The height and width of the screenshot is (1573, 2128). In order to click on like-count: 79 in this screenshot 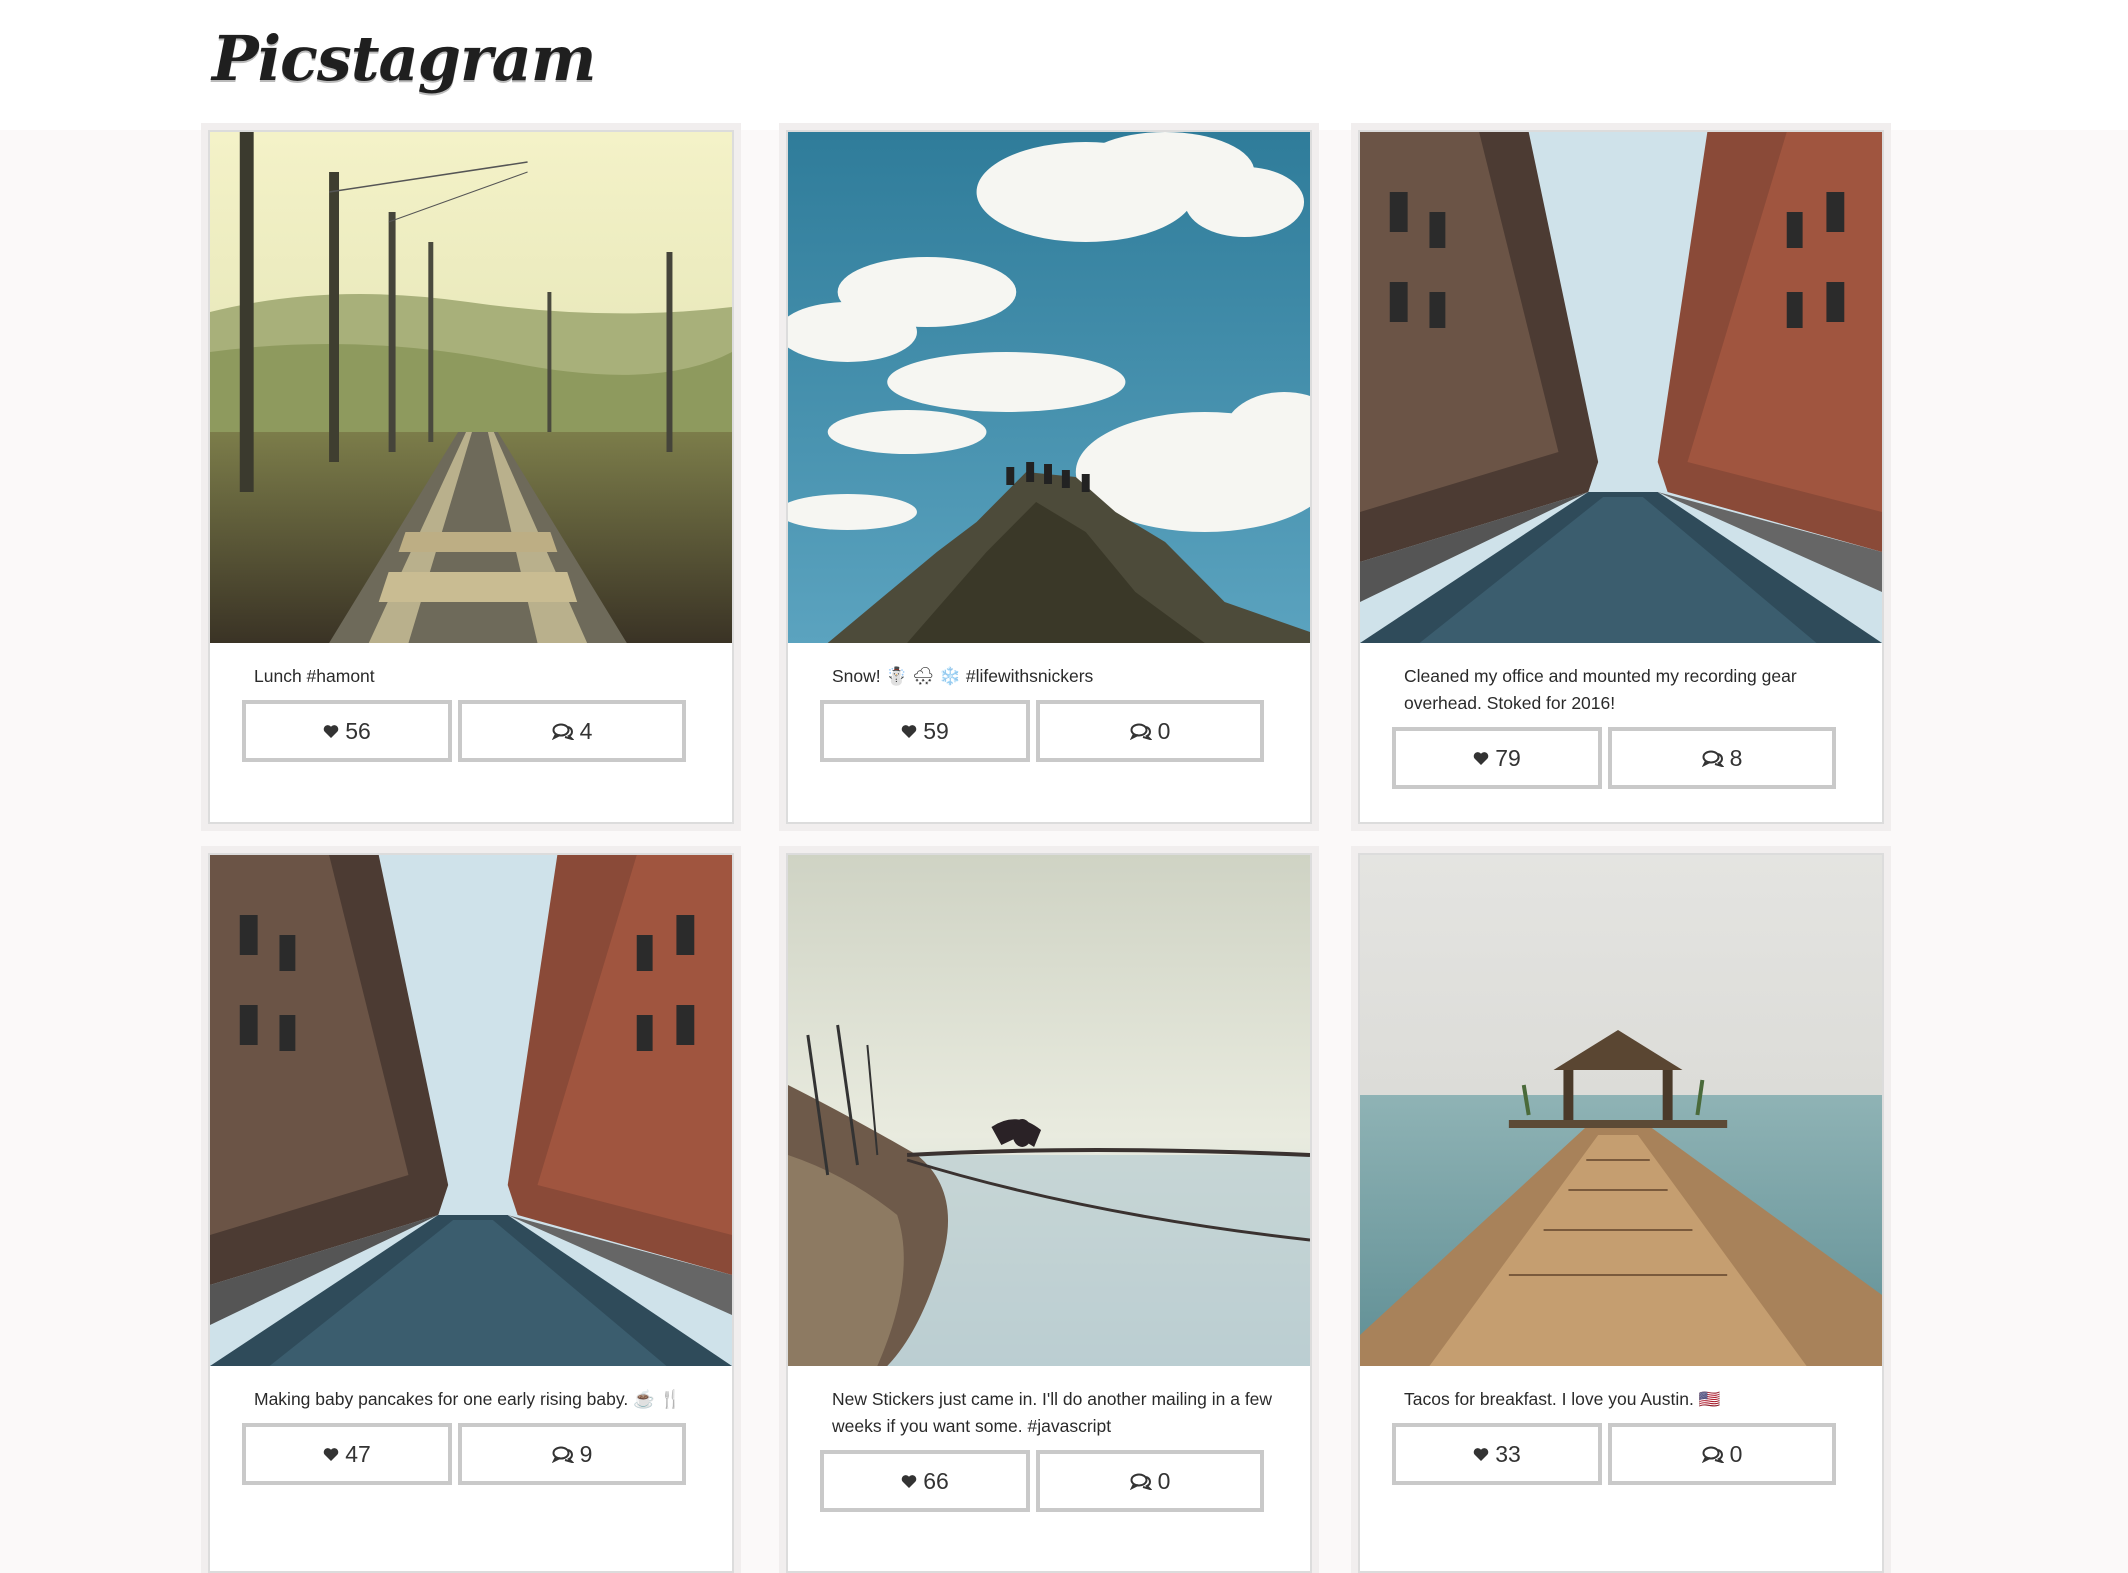, I will do `click(1508, 757)`.